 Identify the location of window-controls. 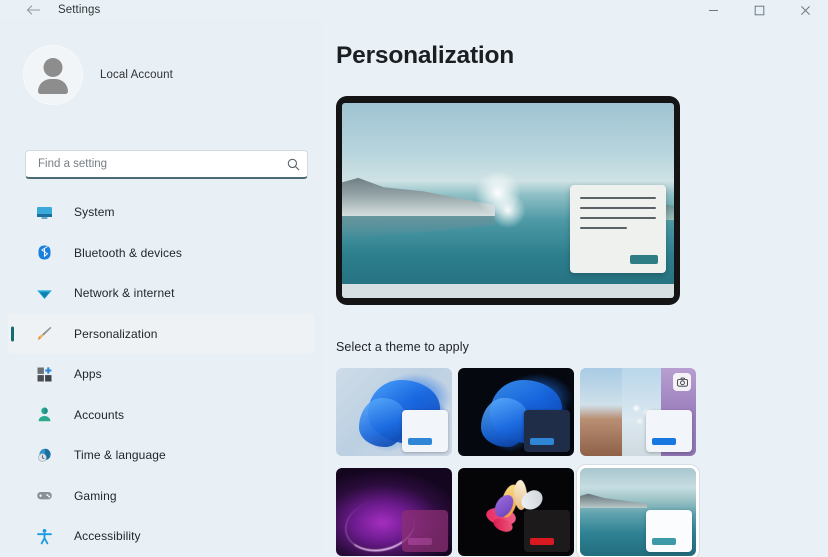
(759, 10).